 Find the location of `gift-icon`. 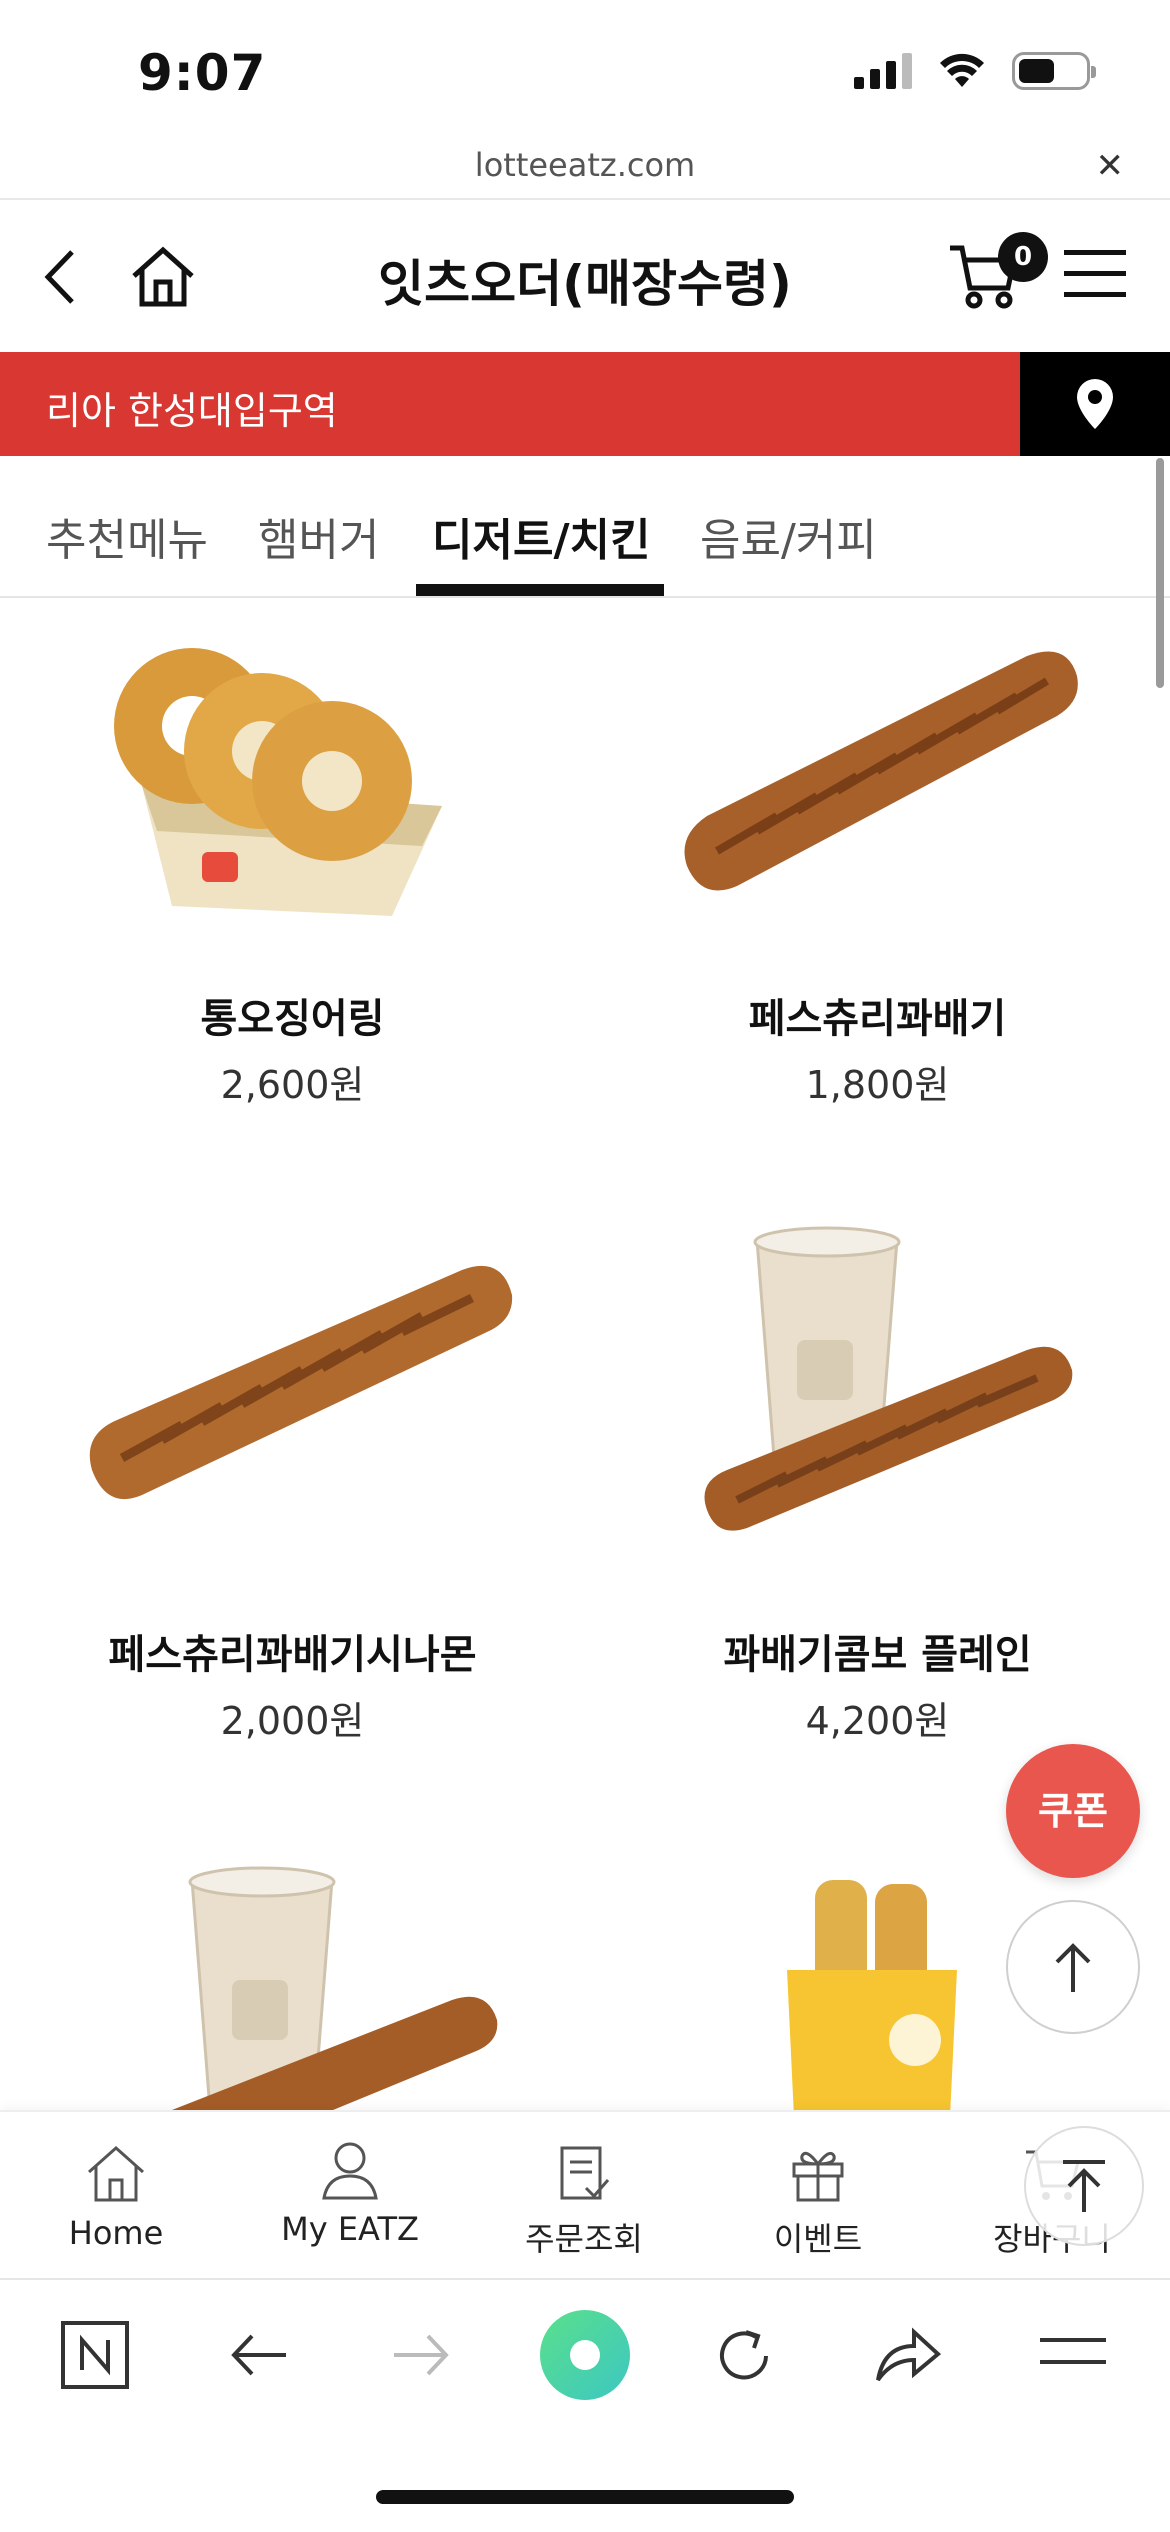

gift-icon is located at coordinates (818, 2176).